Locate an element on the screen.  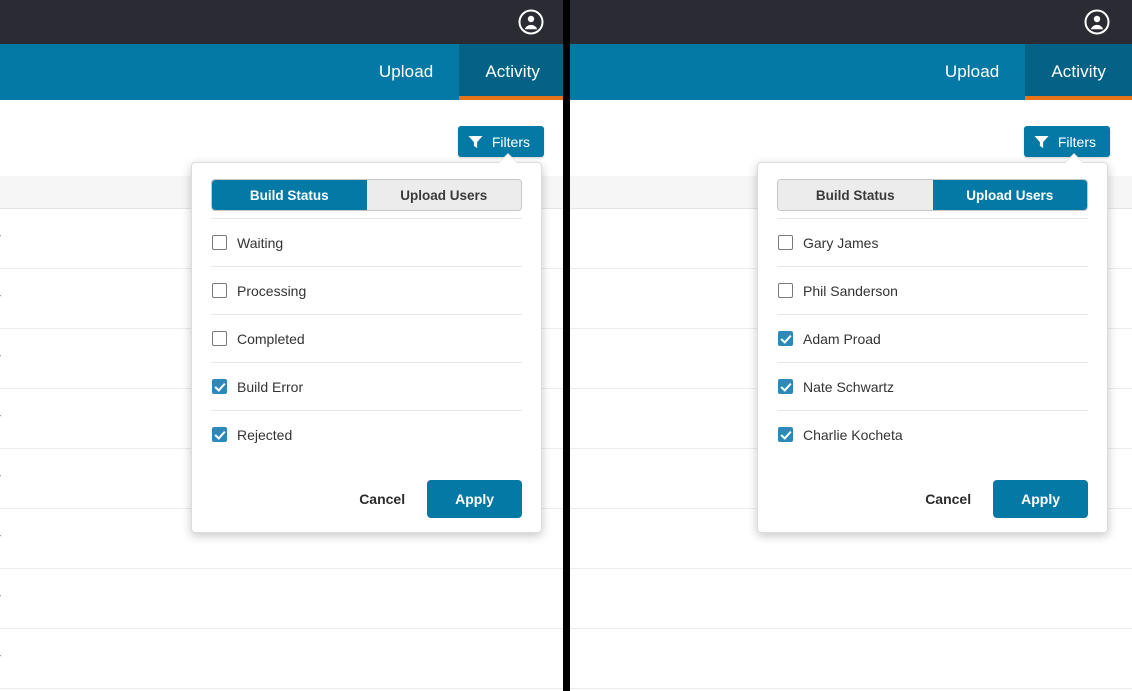
filter-option: Build Error is located at coordinates (366, 386).